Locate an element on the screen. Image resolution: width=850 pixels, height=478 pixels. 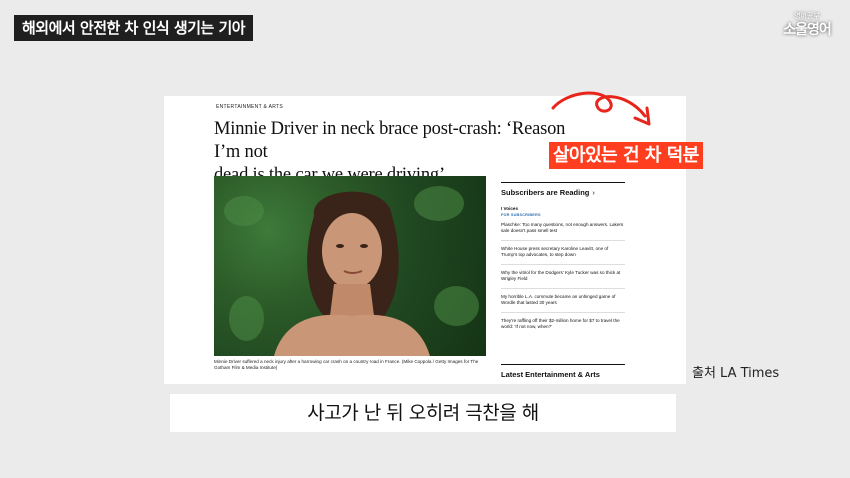
video-subtitle: 사고가 난 뒤 오히려 극찬을 해 is located at coordinates (423, 413).